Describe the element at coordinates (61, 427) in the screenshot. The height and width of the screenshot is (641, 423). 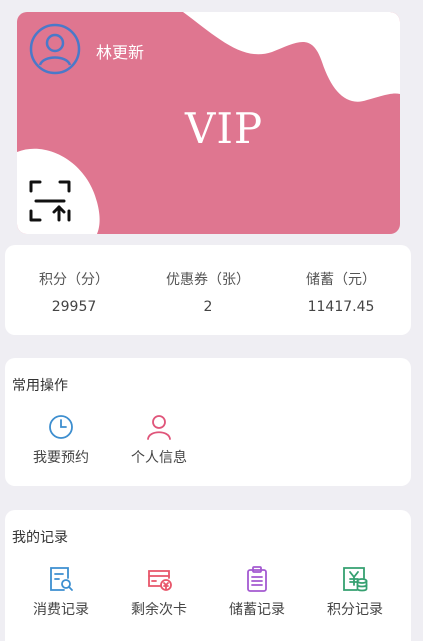
I see `clock-icon` at that location.